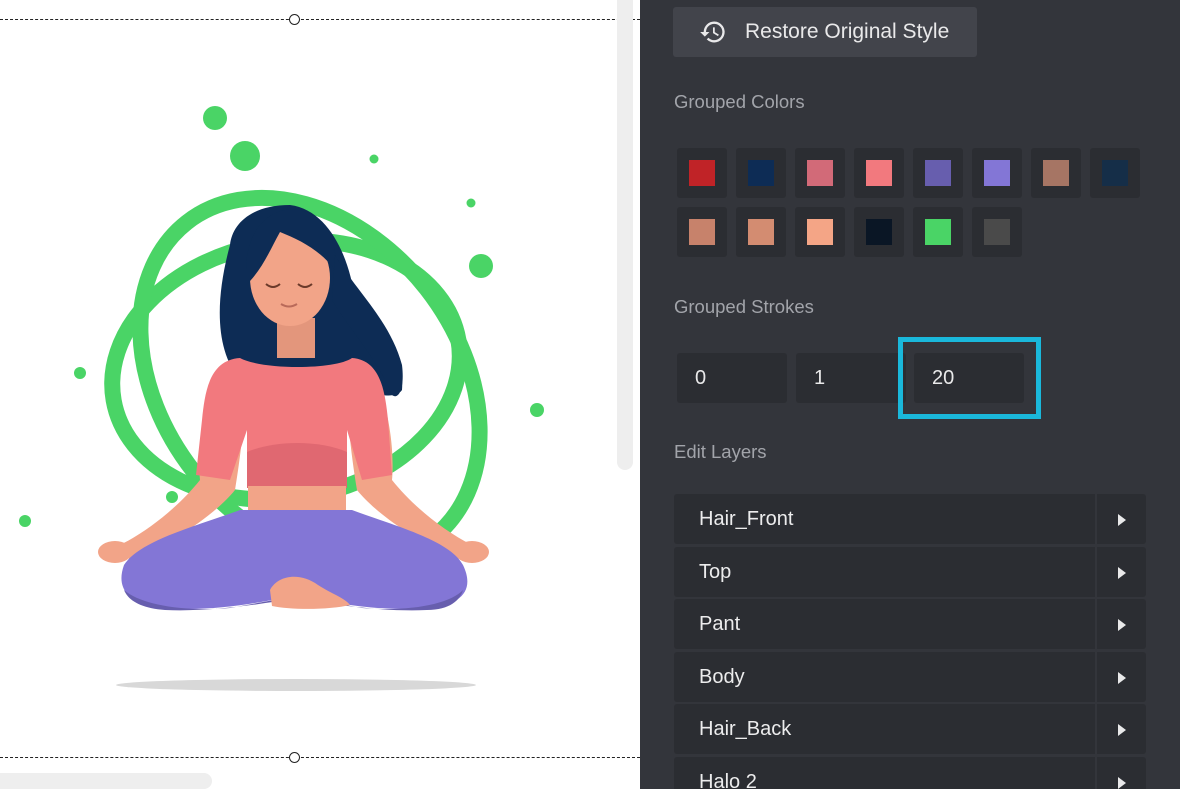 The width and height of the screenshot is (1180, 789). What do you see at coordinates (297, 465) in the screenshot?
I see `shirt-shade` at bounding box center [297, 465].